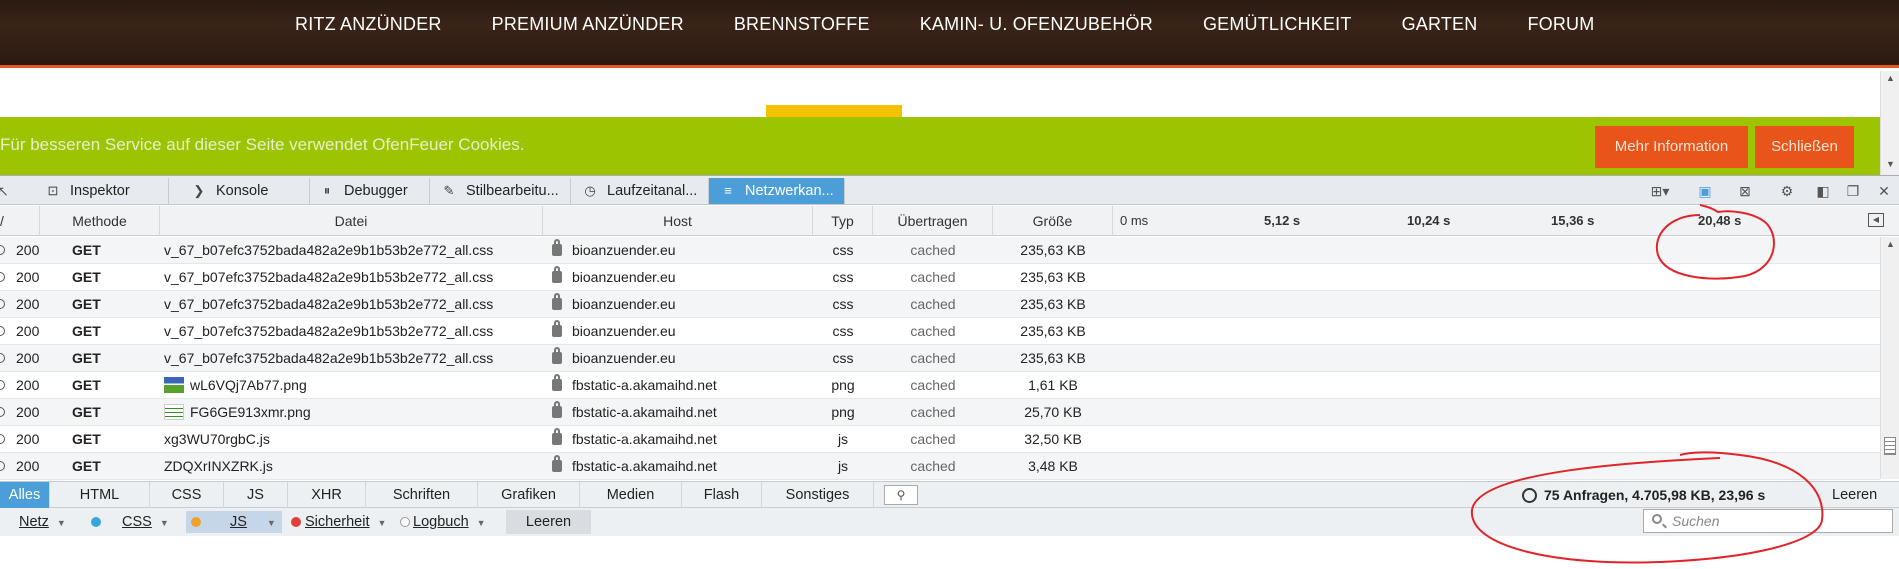 The width and height of the screenshot is (1899, 569). I want to click on tab-label: Inspektor, so click(100, 191).